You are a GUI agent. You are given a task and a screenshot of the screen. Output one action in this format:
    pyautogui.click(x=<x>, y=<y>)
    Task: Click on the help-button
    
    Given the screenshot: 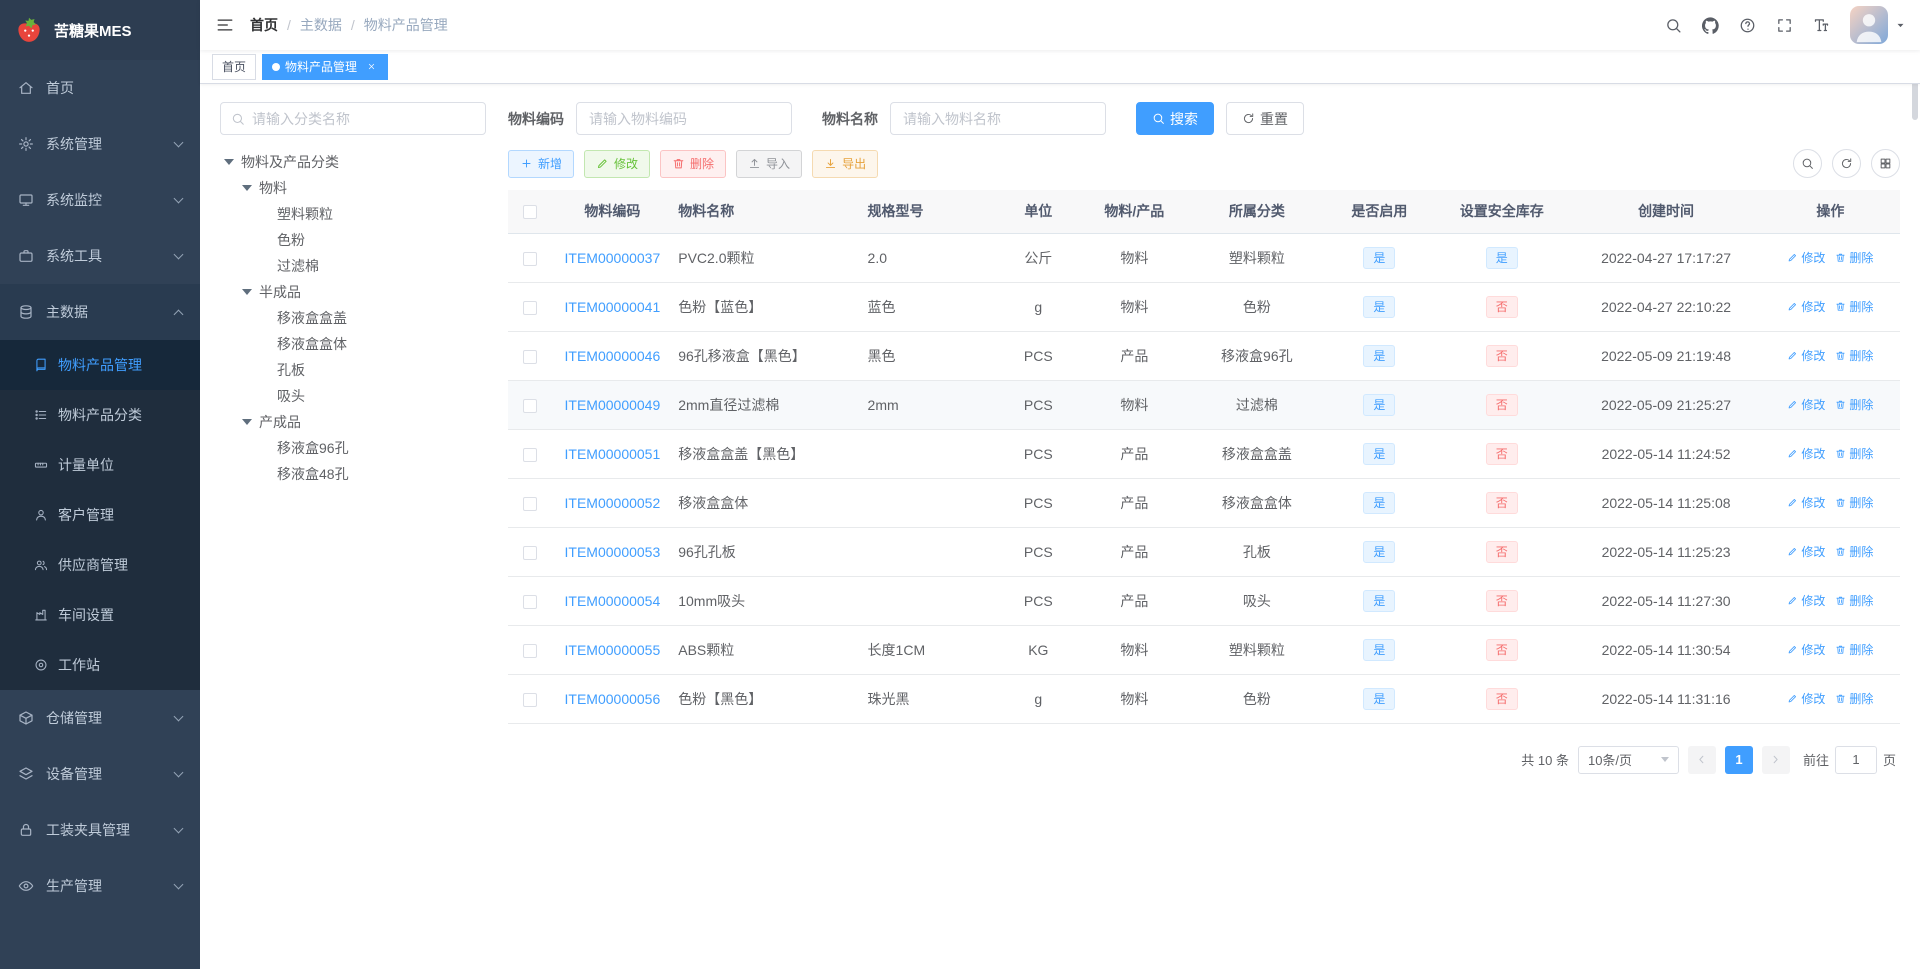 What is the action you would take?
    pyautogui.click(x=1747, y=25)
    